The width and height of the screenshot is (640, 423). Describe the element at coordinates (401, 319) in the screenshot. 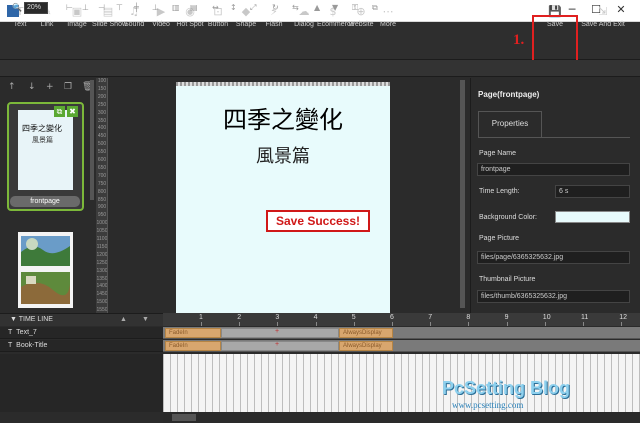

I see `timeline-ruler` at that location.